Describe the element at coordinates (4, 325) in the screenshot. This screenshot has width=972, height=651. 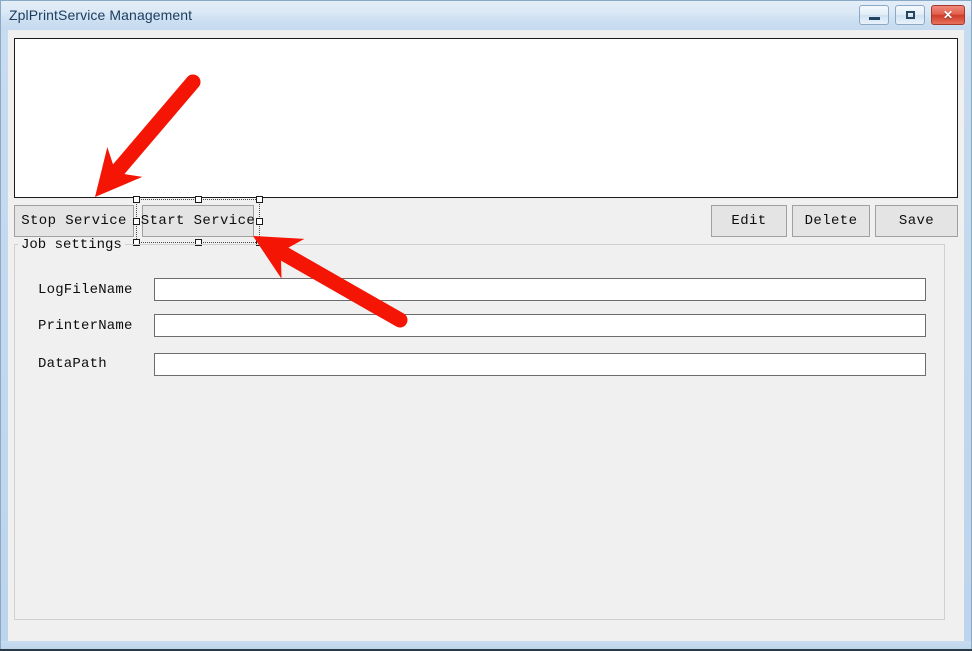
I see `window-frame-left` at that location.